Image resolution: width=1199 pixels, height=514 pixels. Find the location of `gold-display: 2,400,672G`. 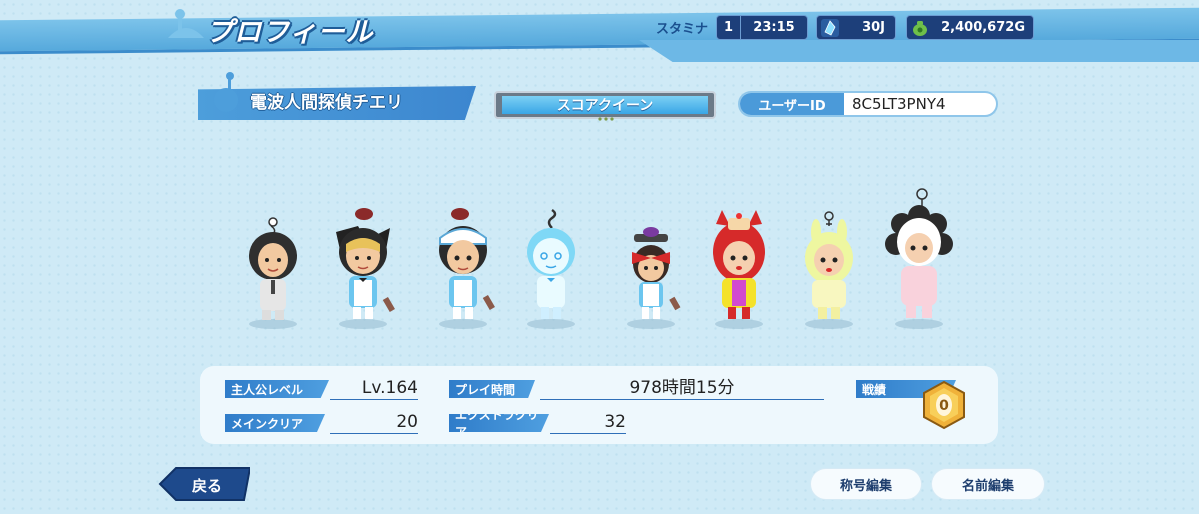

gold-display: 2,400,672G is located at coordinates (970, 27).